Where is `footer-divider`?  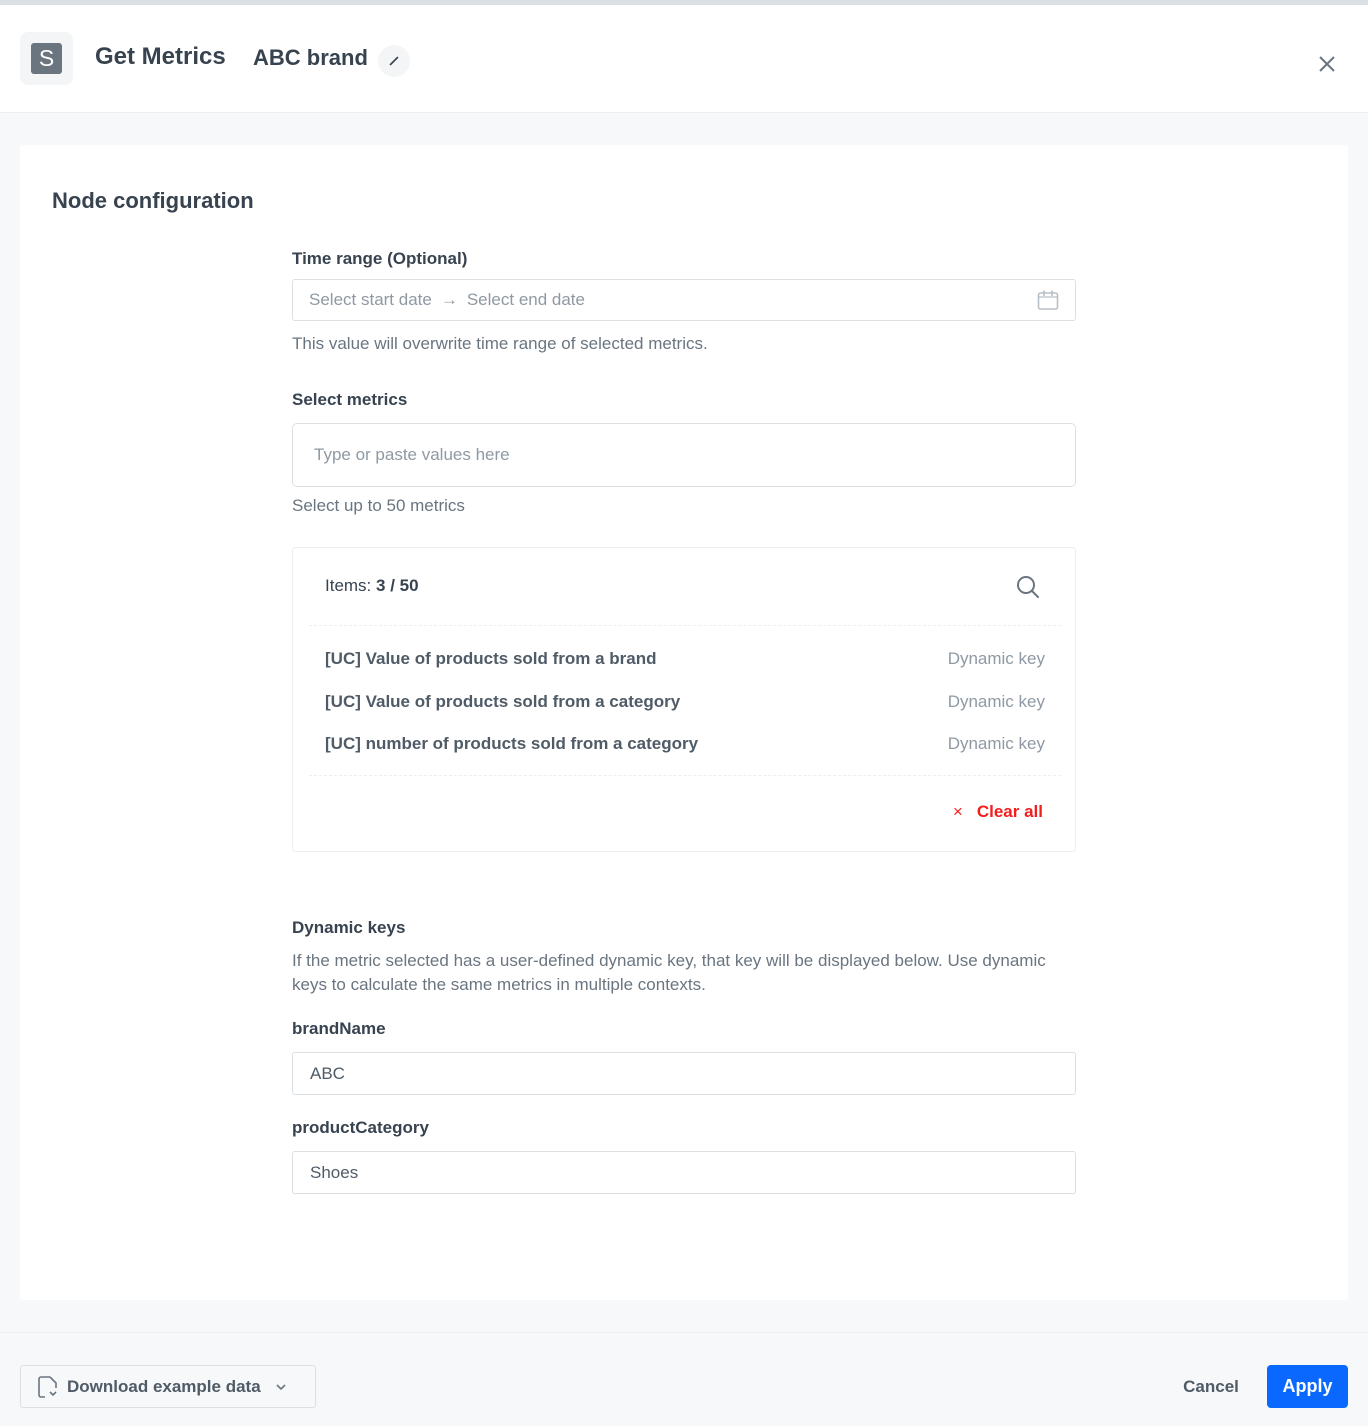 footer-divider is located at coordinates (684, 1332).